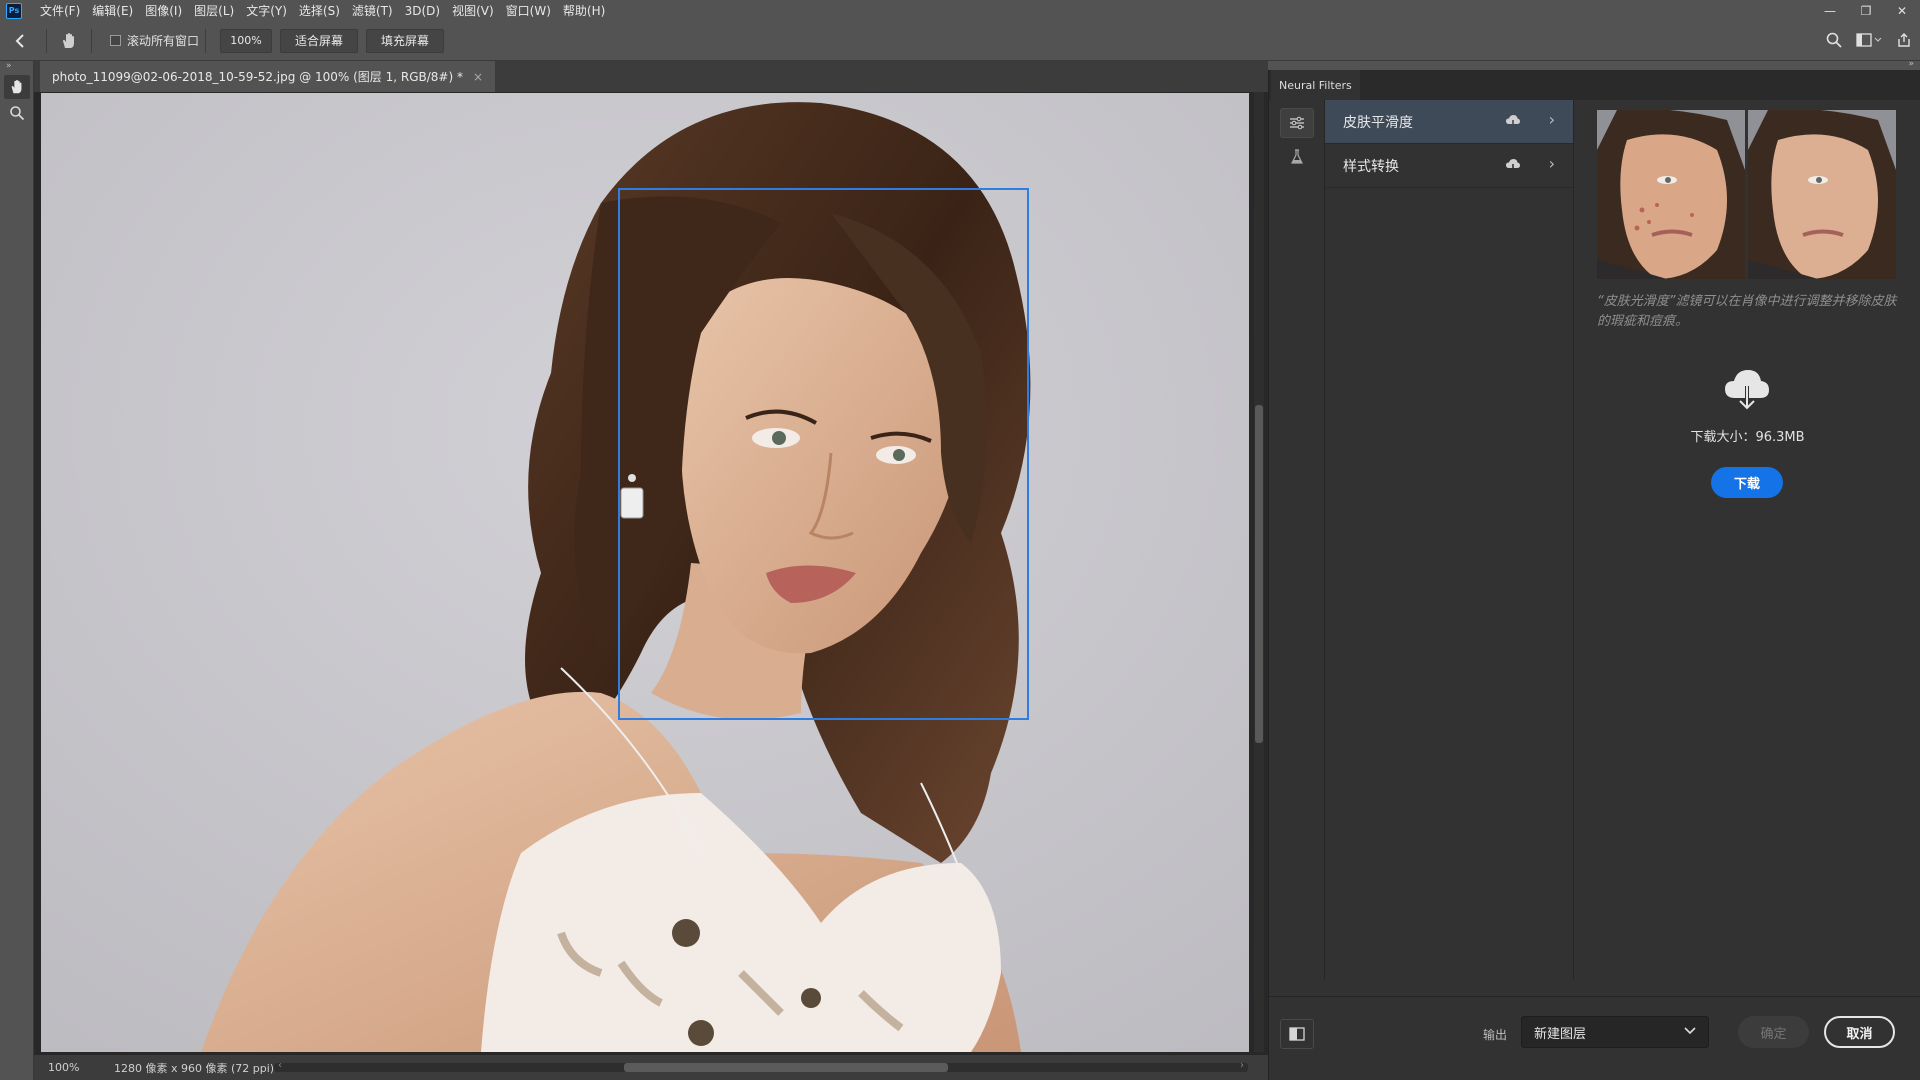 This screenshot has height=1080, width=1920. What do you see at coordinates (319, 40) in the screenshot?
I see `fit-screen-button: 适合屏幕` at bounding box center [319, 40].